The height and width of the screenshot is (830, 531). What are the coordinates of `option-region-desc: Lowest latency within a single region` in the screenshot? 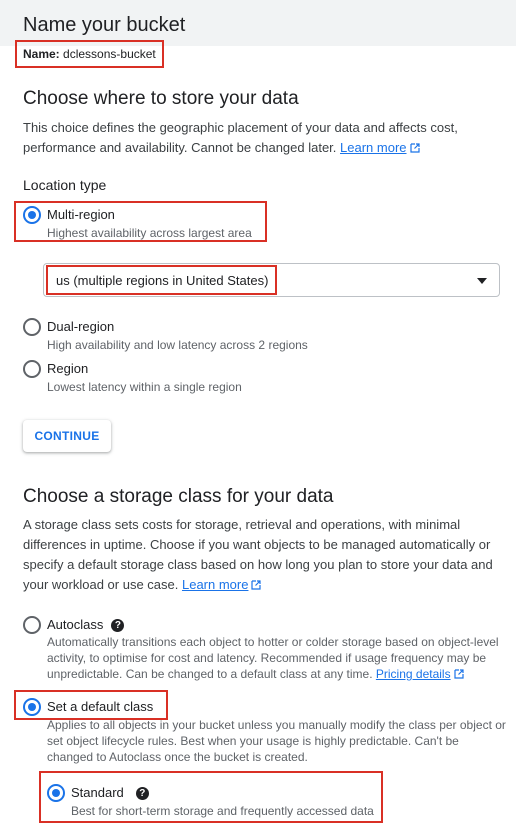 It's located at (144, 387).